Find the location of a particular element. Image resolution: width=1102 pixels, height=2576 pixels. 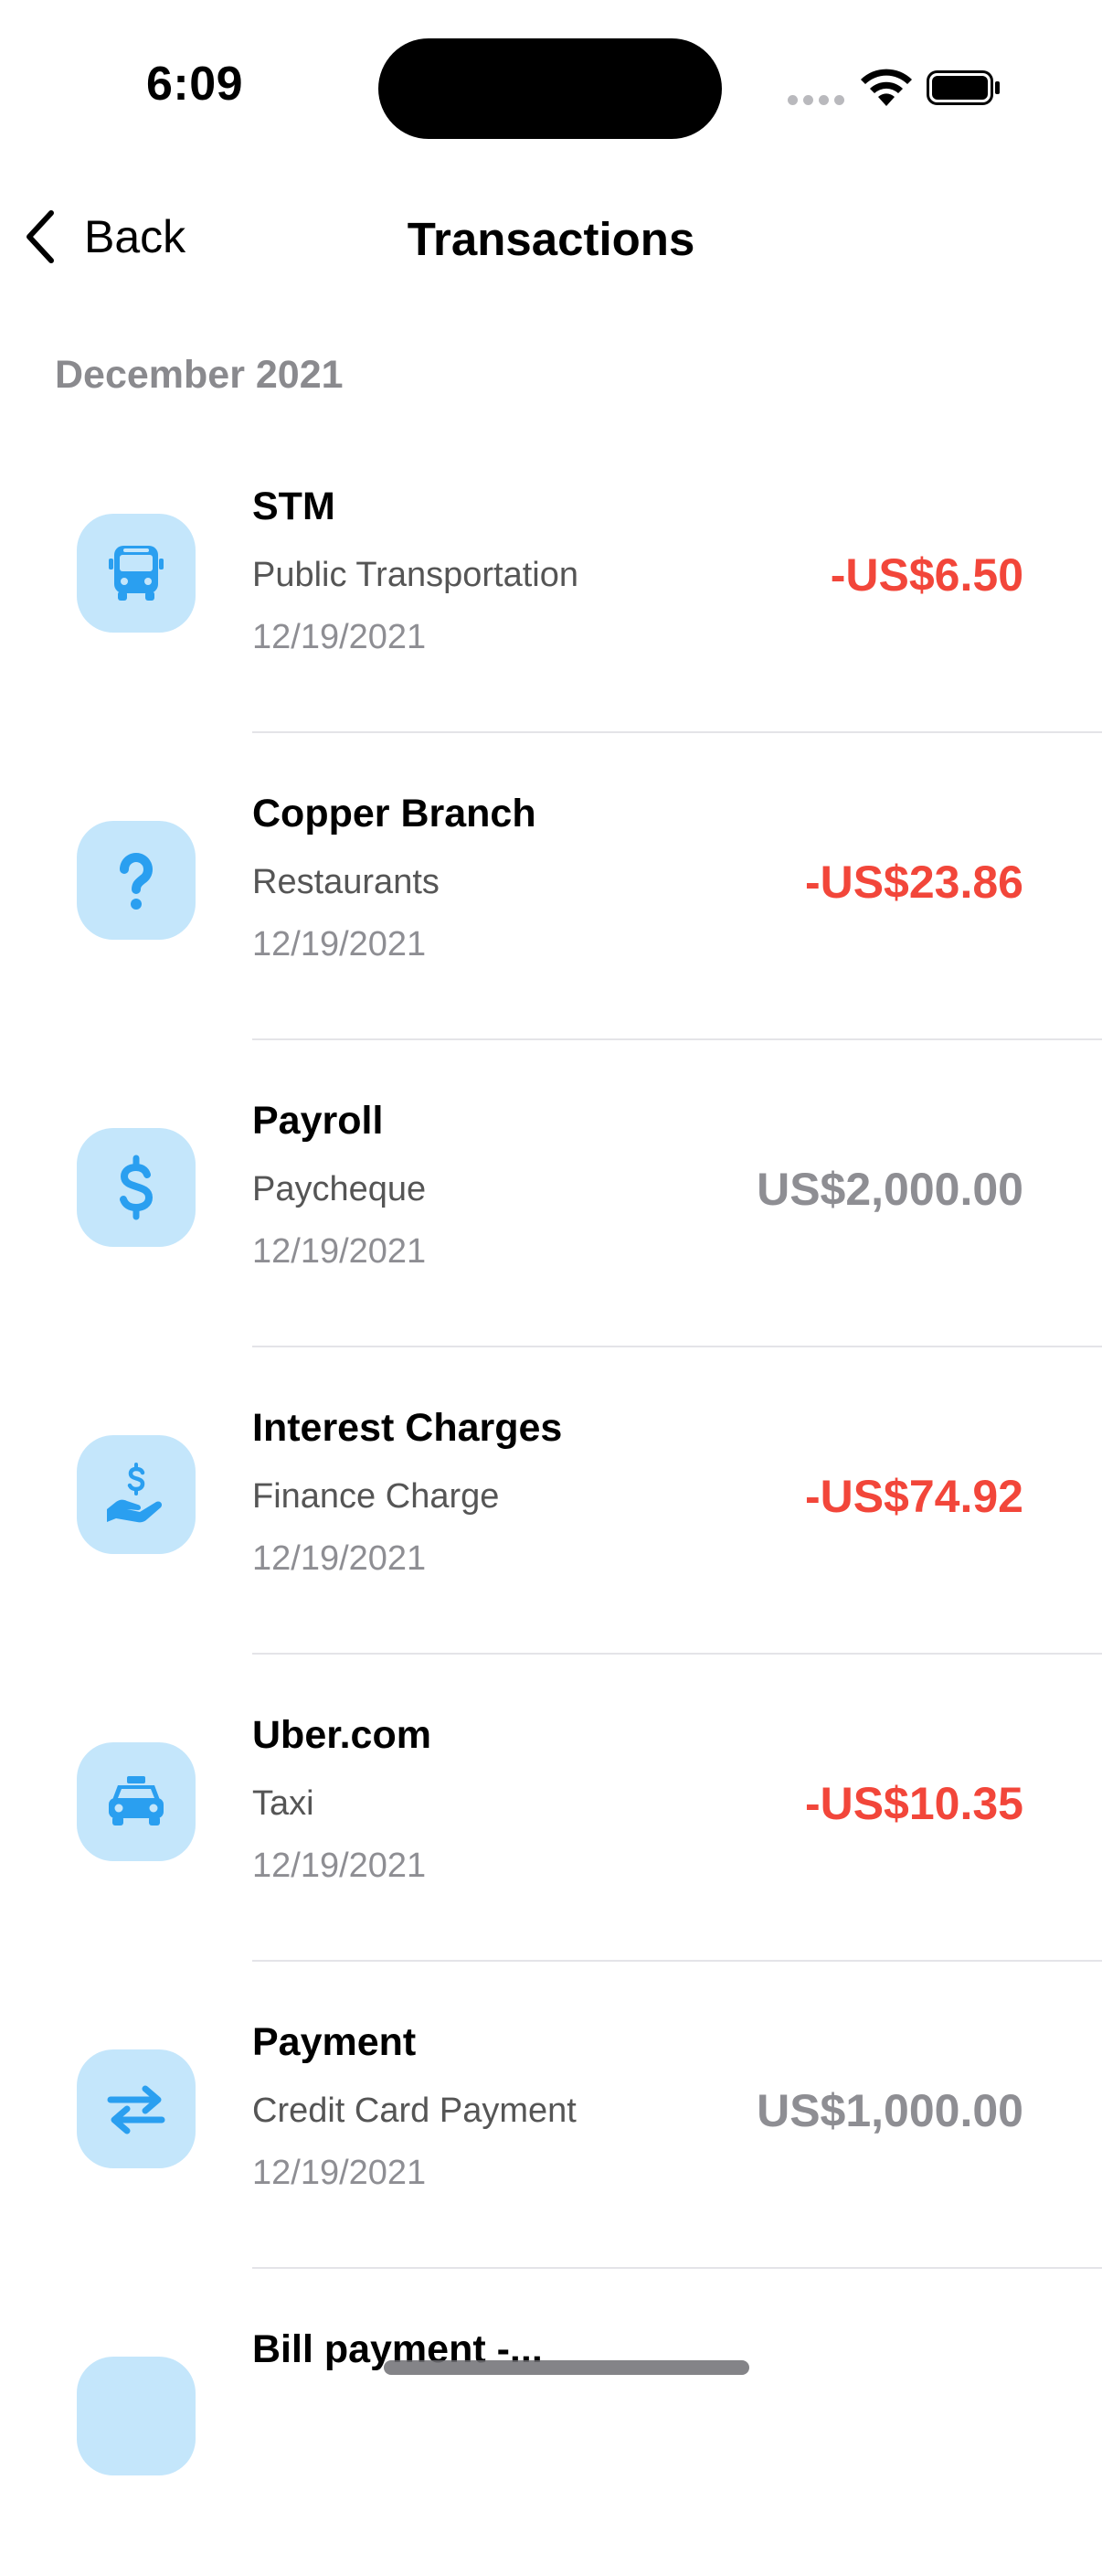

cellular-signal-icon is located at coordinates (816, 100).